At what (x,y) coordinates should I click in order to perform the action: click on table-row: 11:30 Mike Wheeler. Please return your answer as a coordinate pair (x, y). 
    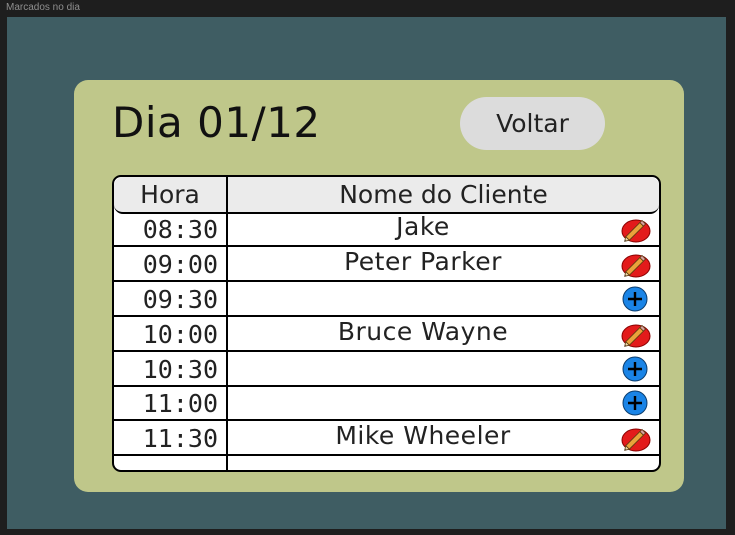
    Looking at the image, I should click on (386, 438).